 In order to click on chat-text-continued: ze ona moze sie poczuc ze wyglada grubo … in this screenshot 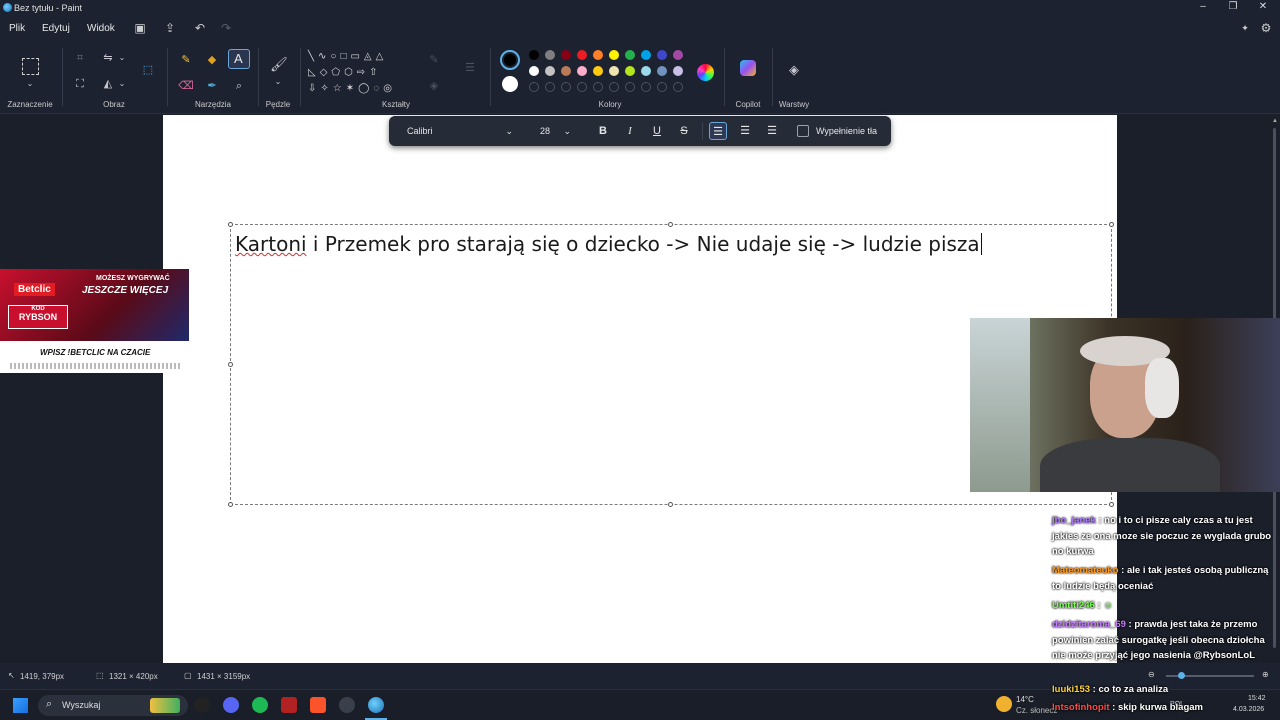, I will do `click(1162, 544)`.